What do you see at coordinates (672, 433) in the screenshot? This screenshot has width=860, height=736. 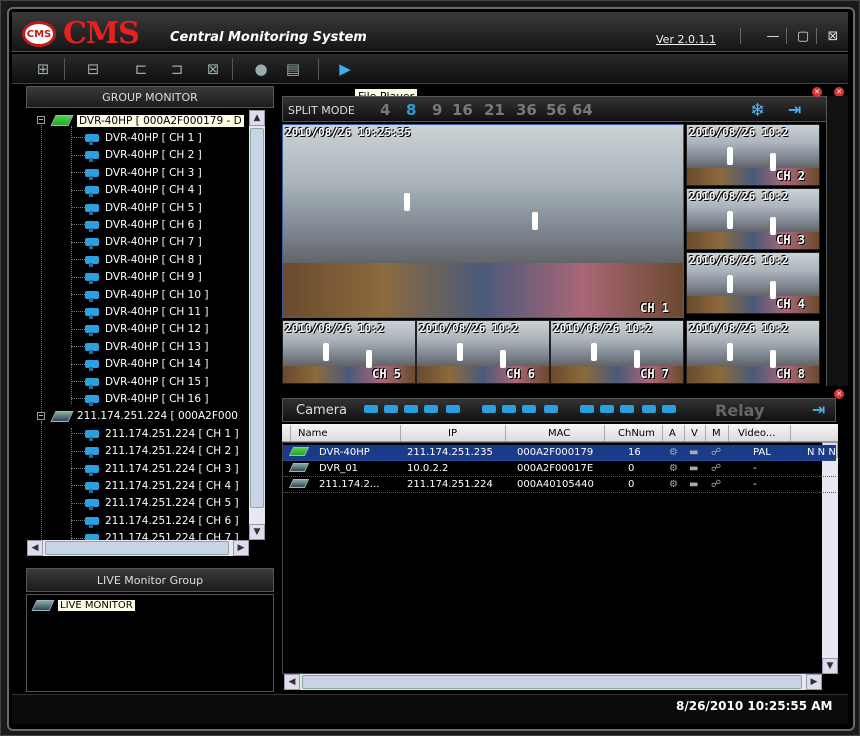 I see `column-header: A` at bounding box center [672, 433].